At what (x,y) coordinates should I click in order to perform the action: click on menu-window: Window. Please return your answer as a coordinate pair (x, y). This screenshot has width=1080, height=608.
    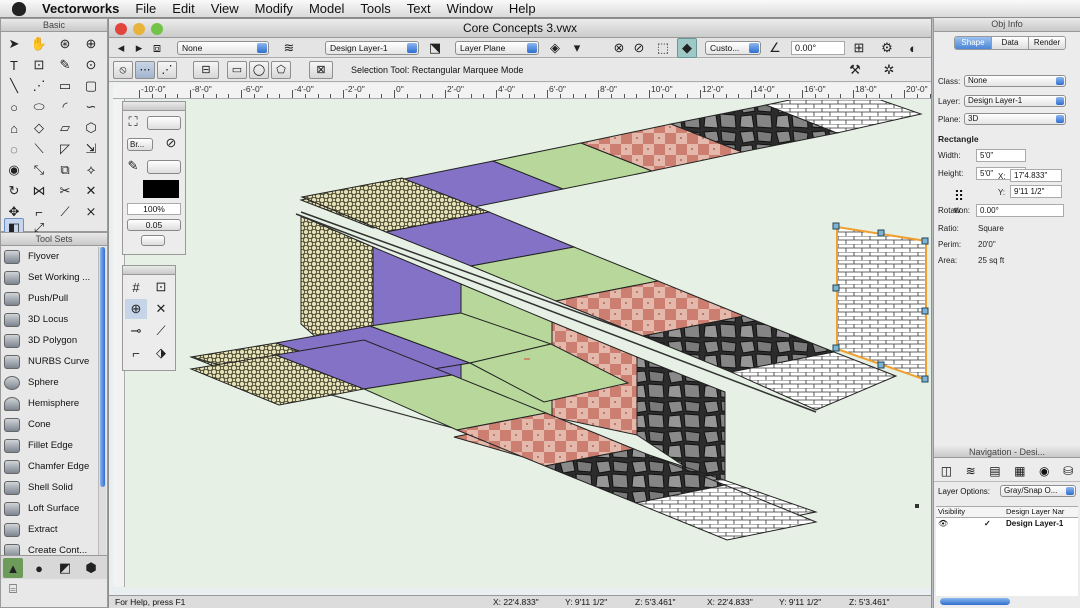
    Looking at the image, I should click on (470, 8).